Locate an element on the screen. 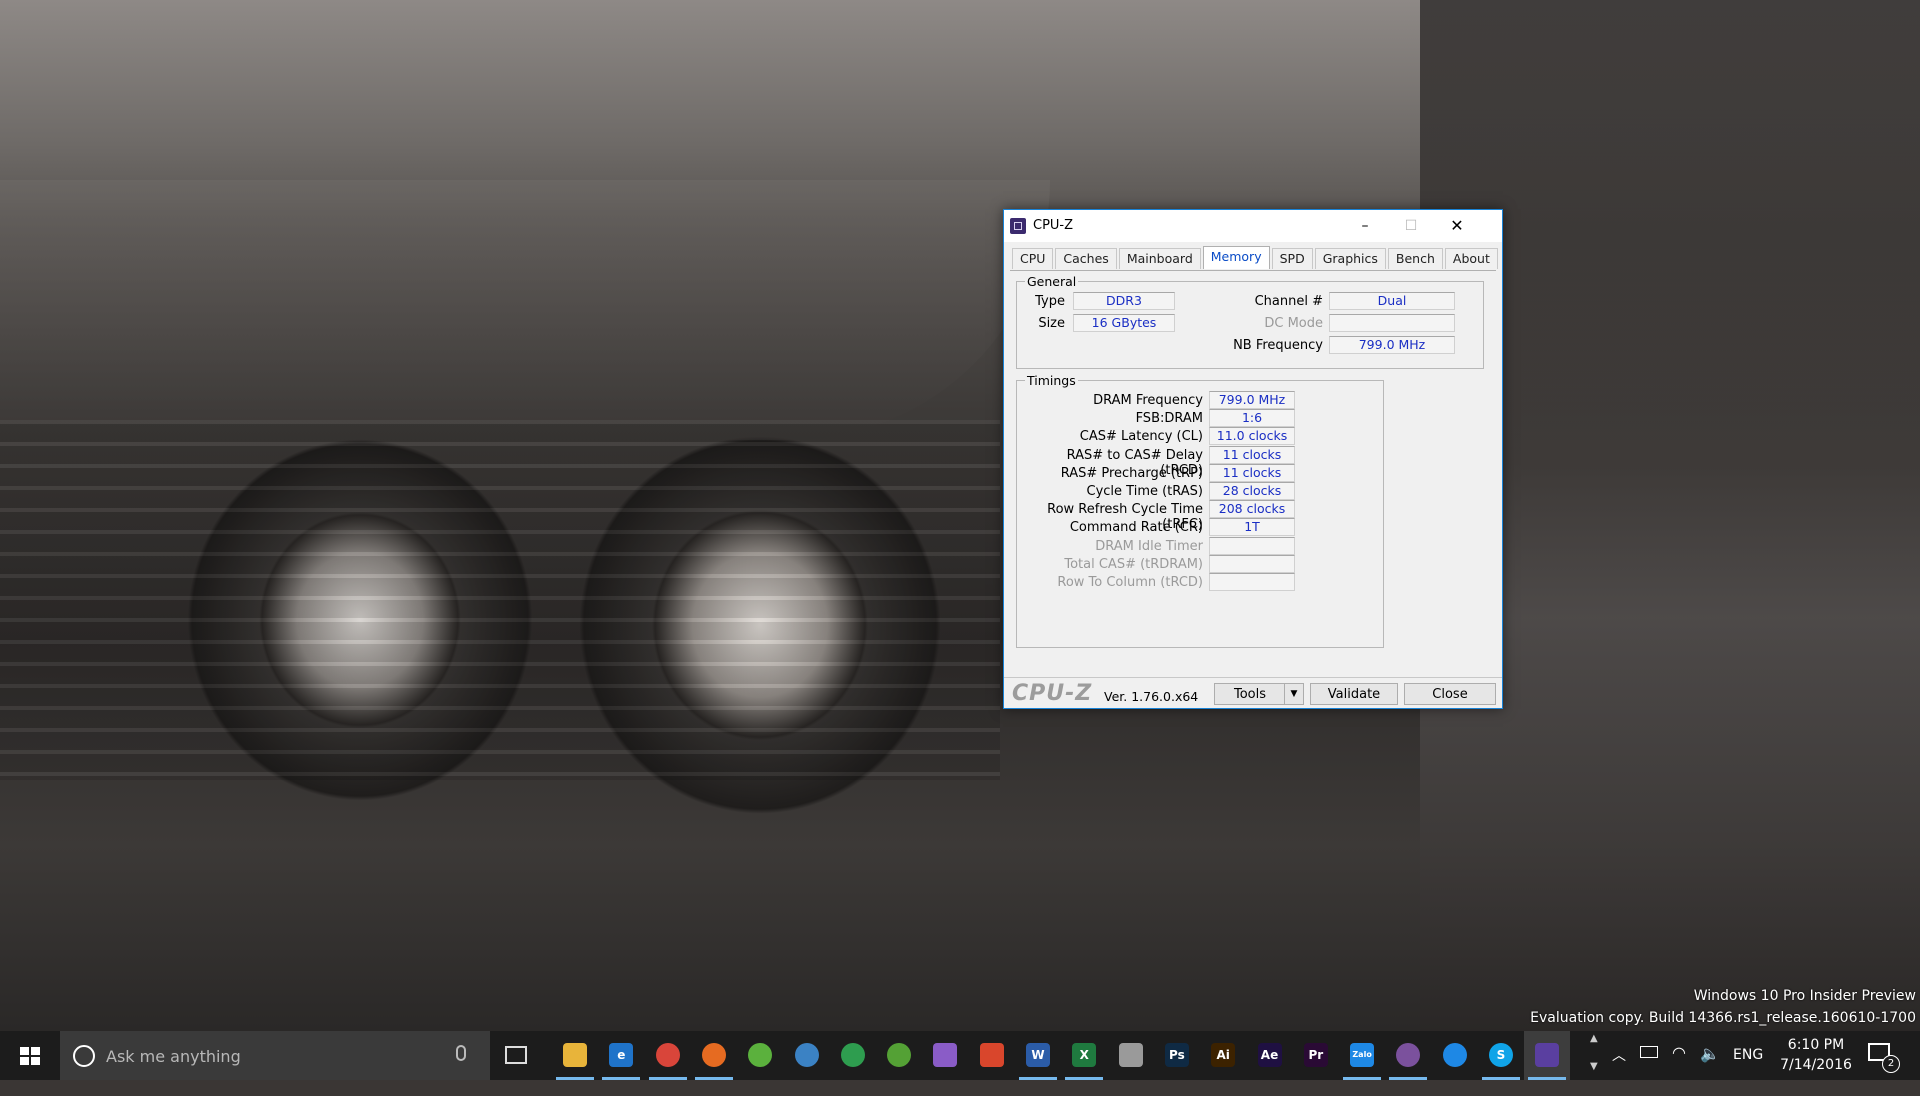 This screenshot has height=1096, width=1920. maximize-button: ☐ is located at coordinates (1411, 226).